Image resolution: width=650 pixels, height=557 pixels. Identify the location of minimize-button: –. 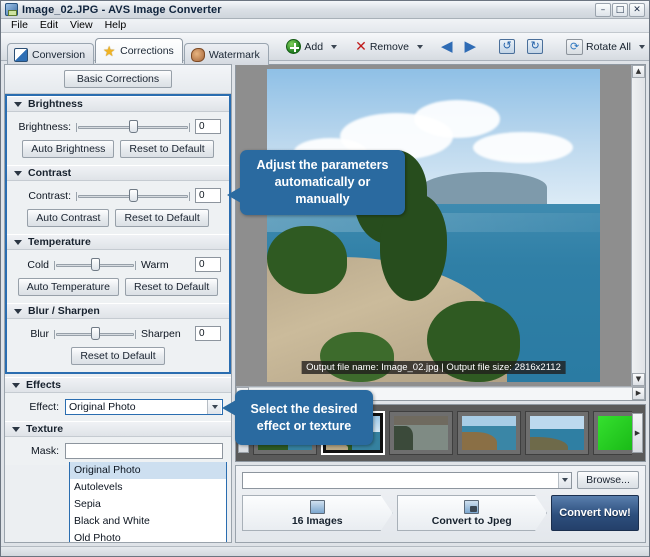
(603, 9).